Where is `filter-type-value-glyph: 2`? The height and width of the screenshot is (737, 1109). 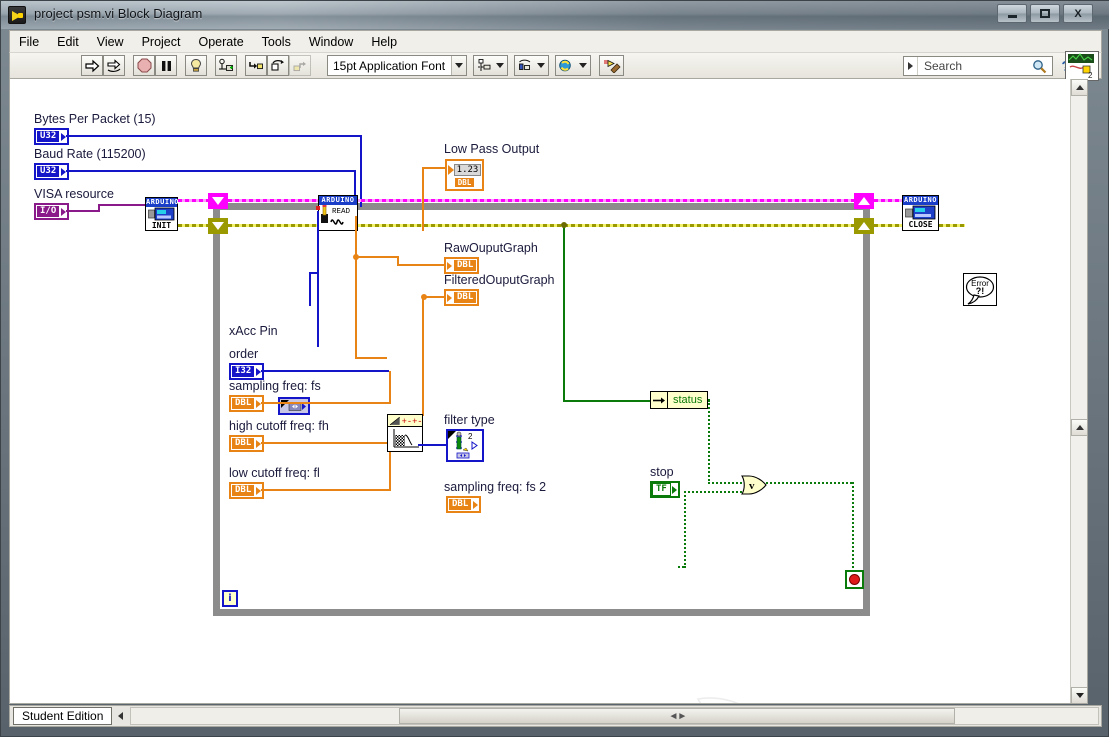 filter-type-value-glyph: 2 is located at coordinates (470, 436).